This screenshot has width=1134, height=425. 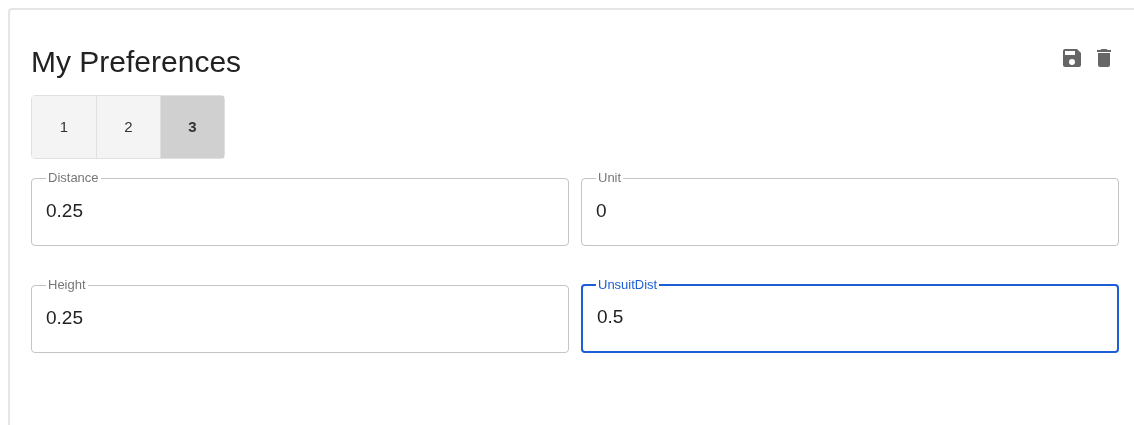 I want to click on tab: 1, so click(x=64, y=127).